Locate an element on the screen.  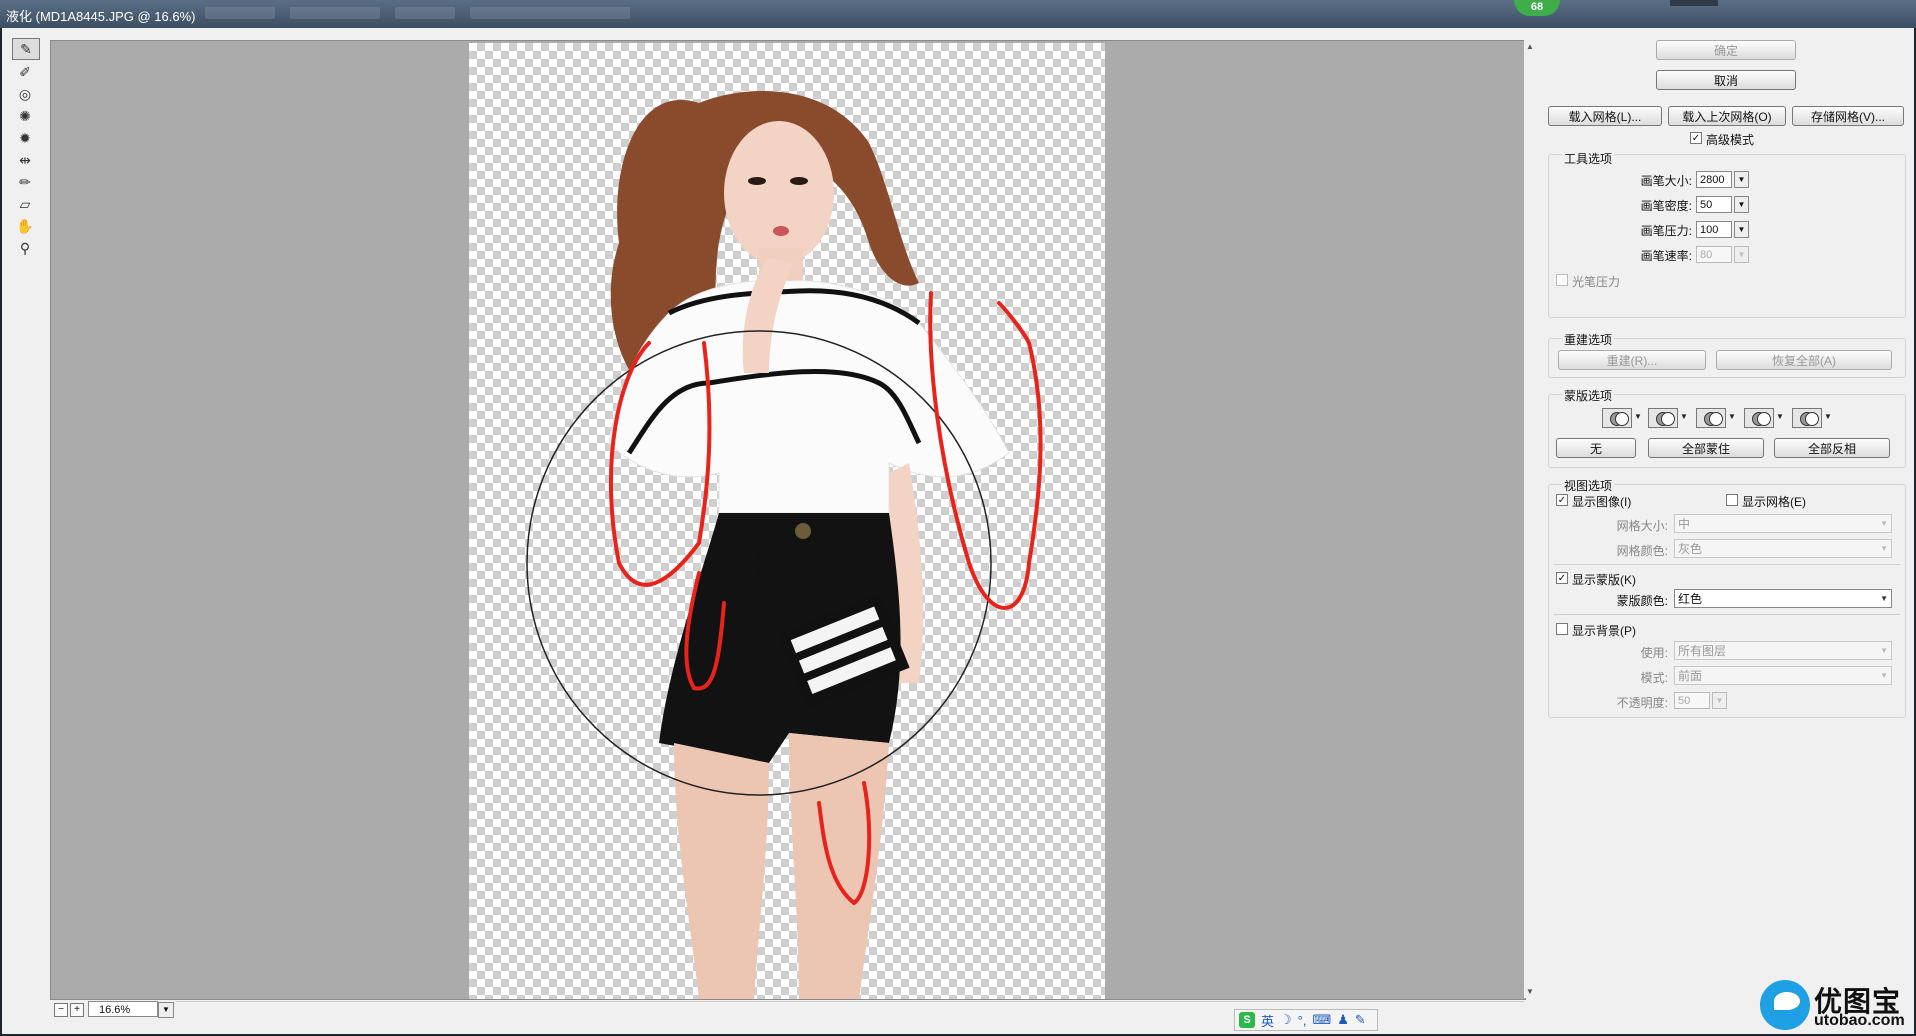
advanced-mode-checkbox: ✓ is located at coordinates (1696, 138).